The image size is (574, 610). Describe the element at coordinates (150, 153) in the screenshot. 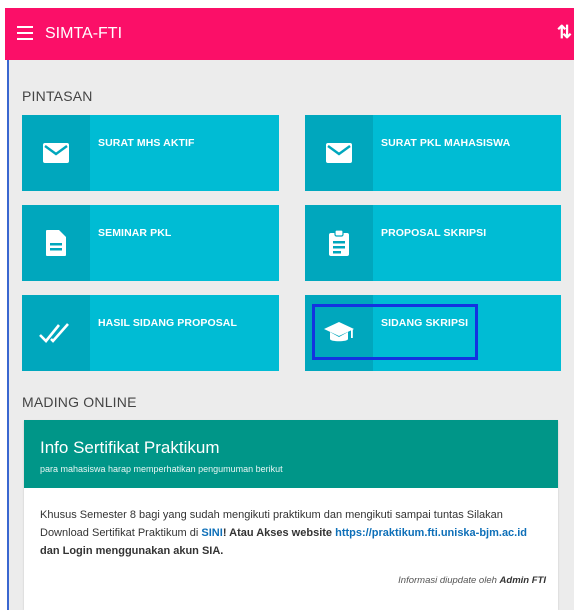

I see `tile-surat-mhs-aktif: SURAT MHS AKTIF` at that location.